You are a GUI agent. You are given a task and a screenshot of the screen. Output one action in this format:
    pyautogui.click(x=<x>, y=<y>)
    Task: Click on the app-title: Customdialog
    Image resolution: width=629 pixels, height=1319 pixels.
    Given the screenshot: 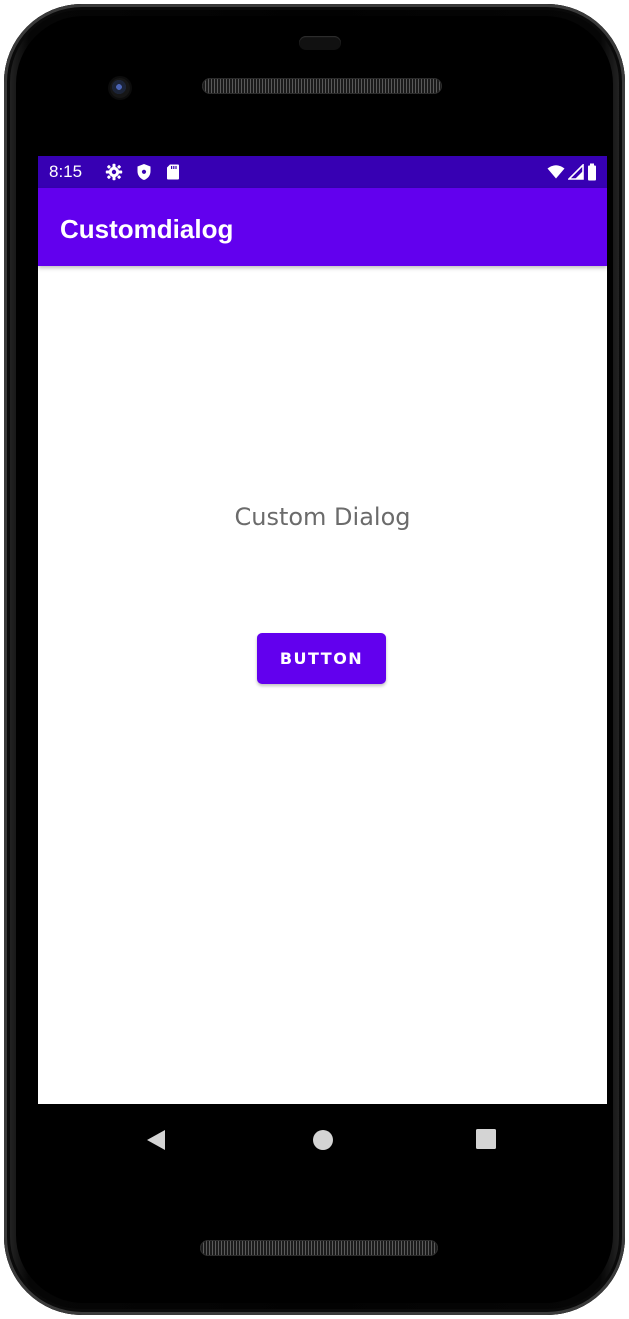 What is the action you would take?
    pyautogui.click(x=147, y=229)
    